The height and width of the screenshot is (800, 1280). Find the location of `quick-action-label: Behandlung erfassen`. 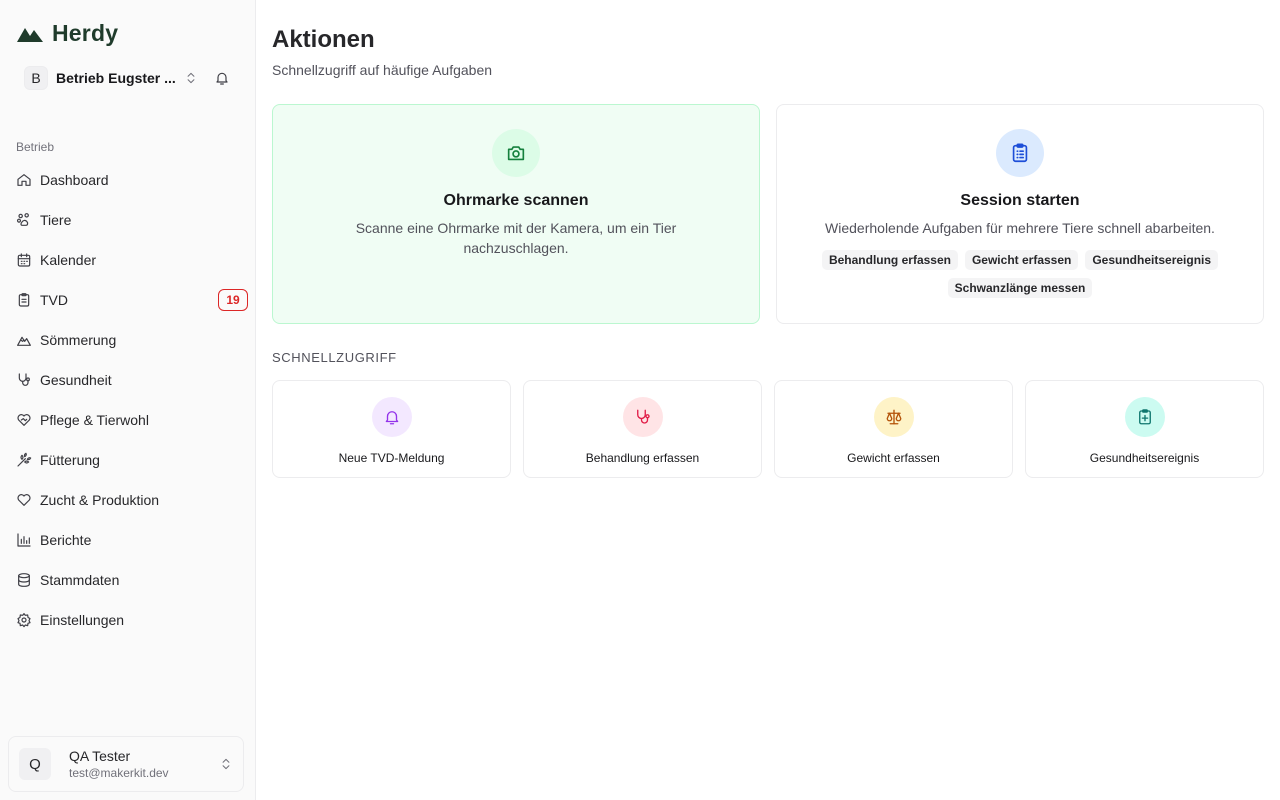

quick-action-label: Behandlung erfassen is located at coordinates (642, 458).